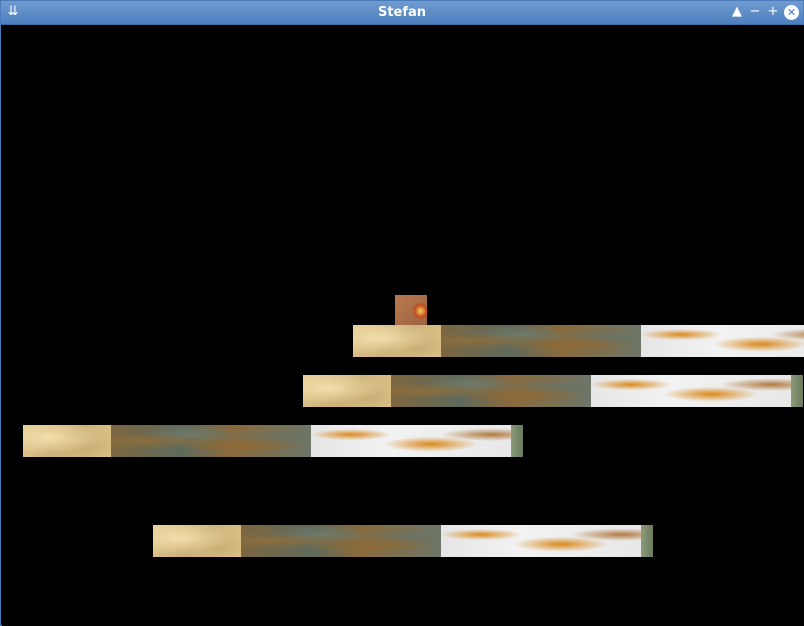 The height and width of the screenshot is (626, 804). Describe the element at coordinates (411, 311) in the screenshot. I see `player-sprite` at that location.